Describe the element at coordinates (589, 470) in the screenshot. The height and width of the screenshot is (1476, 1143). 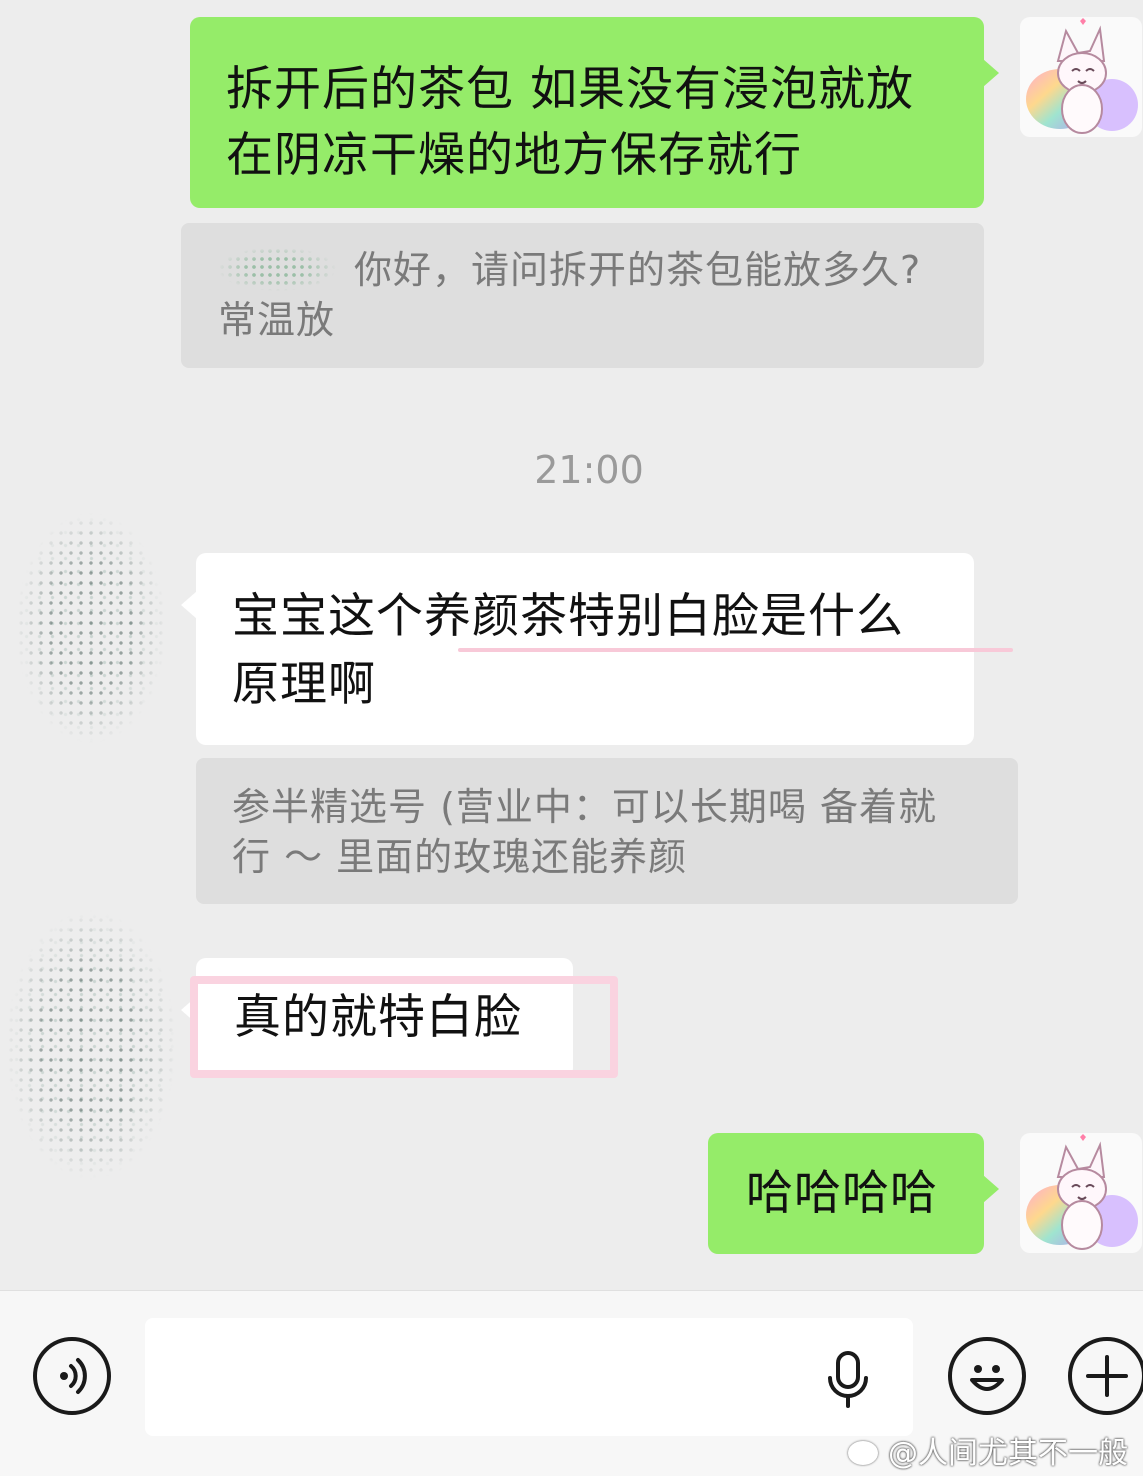
I see `timestamp: 21:00` at that location.